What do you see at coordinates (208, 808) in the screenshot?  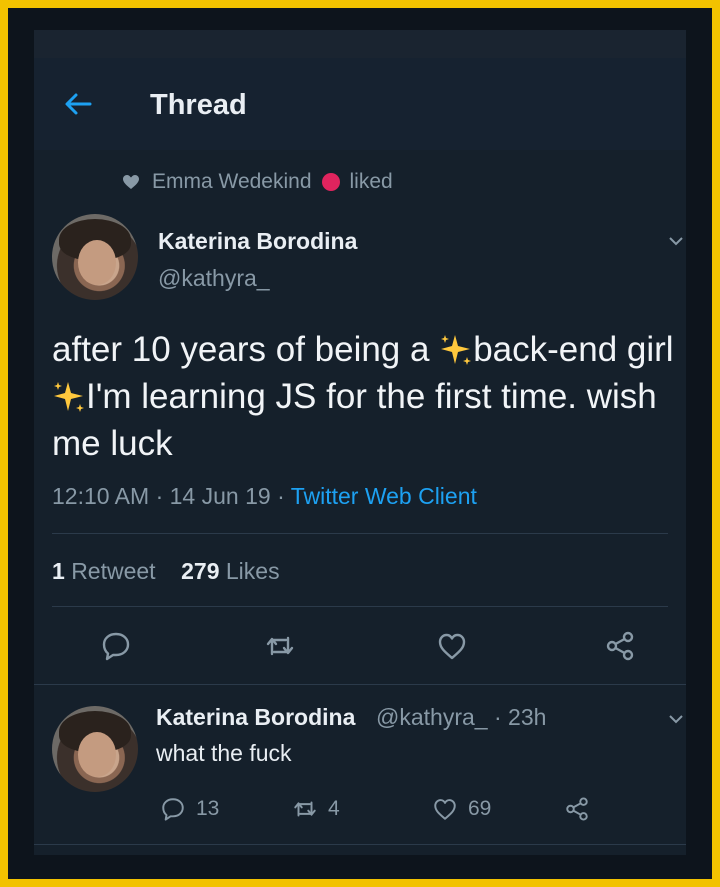 I see `reply-count: 13` at bounding box center [208, 808].